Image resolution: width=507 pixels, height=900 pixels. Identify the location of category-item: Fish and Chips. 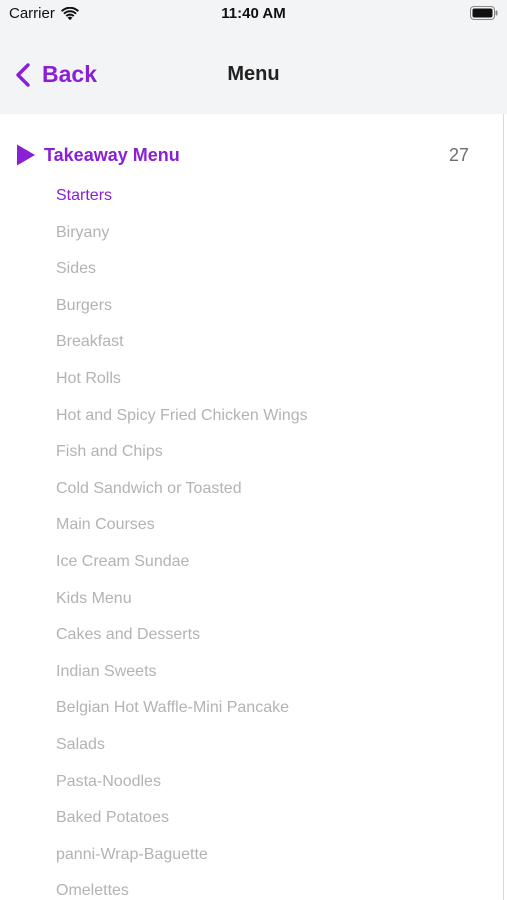
(271, 452).